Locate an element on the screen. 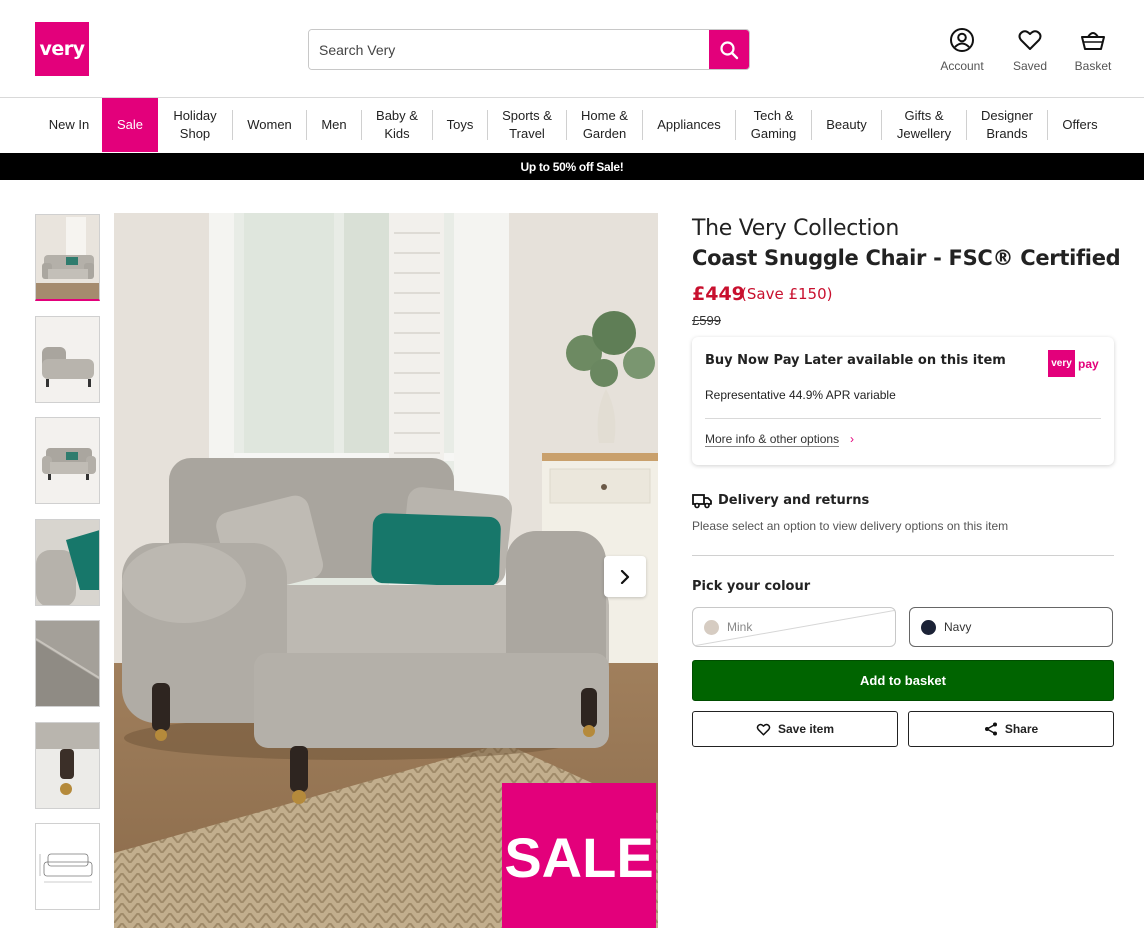 Image resolution: width=1144 pixels, height=928 pixels. cushion-detail-thumbnail-image is located at coordinates (67, 562).